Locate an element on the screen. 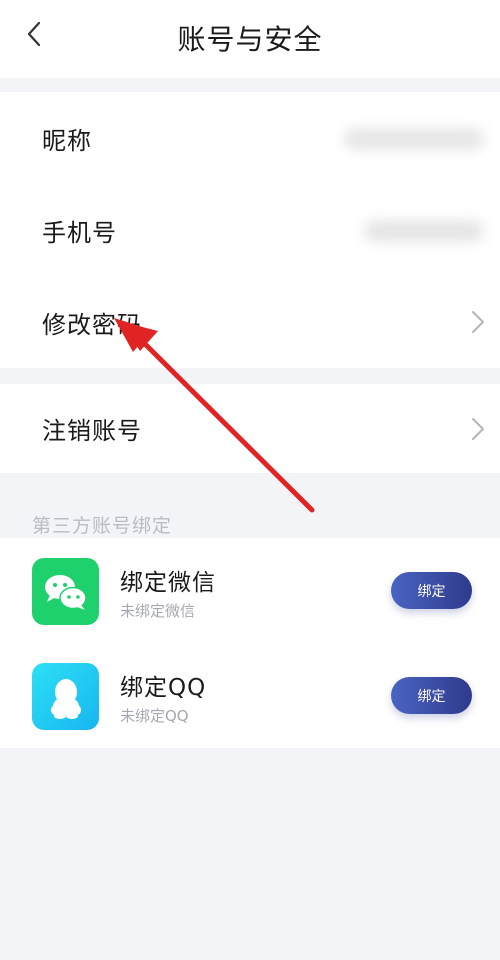 This screenshot has width=500, height=960. deactivate-group: 注销账号 is located at coordinates (250, 428).